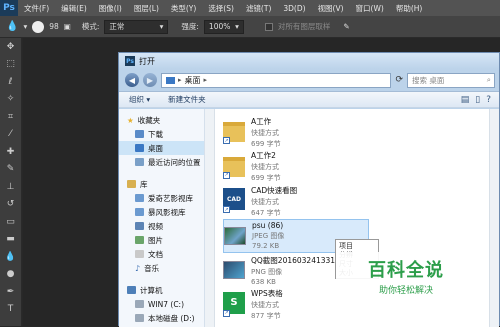 This screenshot has height=327, width=500. Describe the element at coordinates (174, 162) in the screenshot. I see `nav-label: 最近访问的位置` at that location.